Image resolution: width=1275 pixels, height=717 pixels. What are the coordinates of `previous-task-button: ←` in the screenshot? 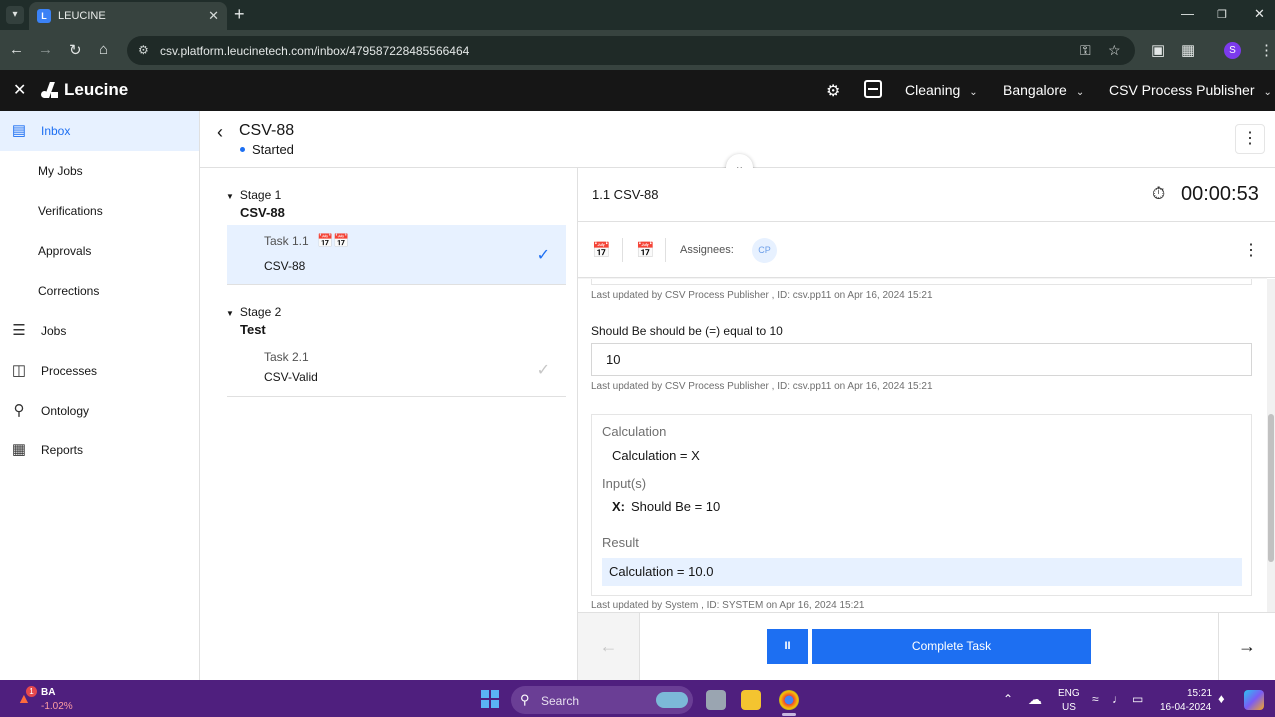 It's located at (609, 646).